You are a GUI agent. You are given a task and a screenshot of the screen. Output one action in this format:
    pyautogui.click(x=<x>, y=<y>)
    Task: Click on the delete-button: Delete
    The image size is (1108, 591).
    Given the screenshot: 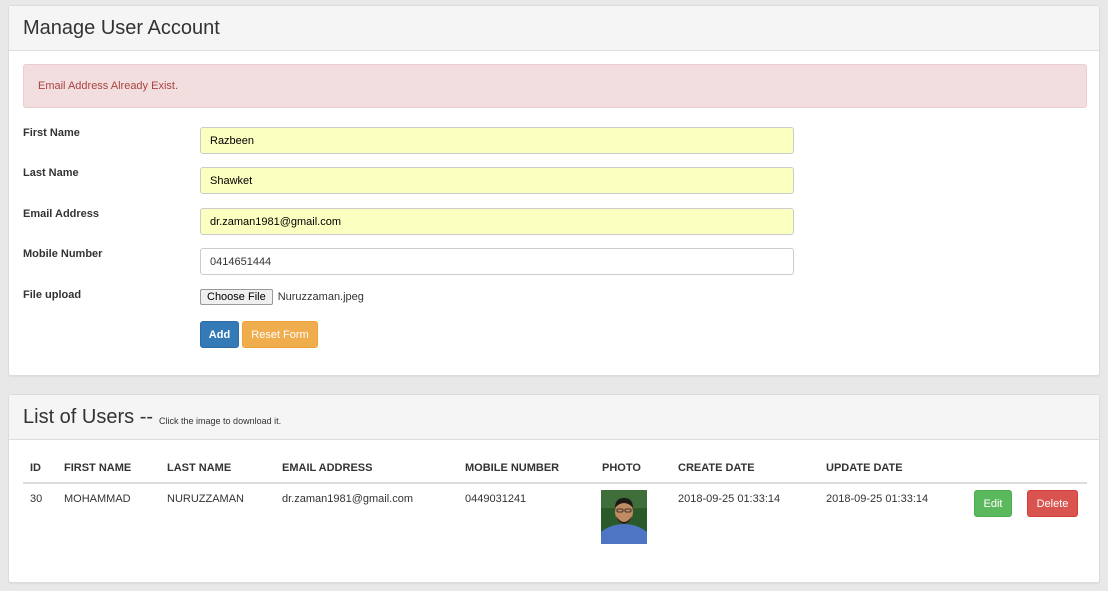 What is the action you would take?
    pyautogui.click(x=1052, y=503)
    